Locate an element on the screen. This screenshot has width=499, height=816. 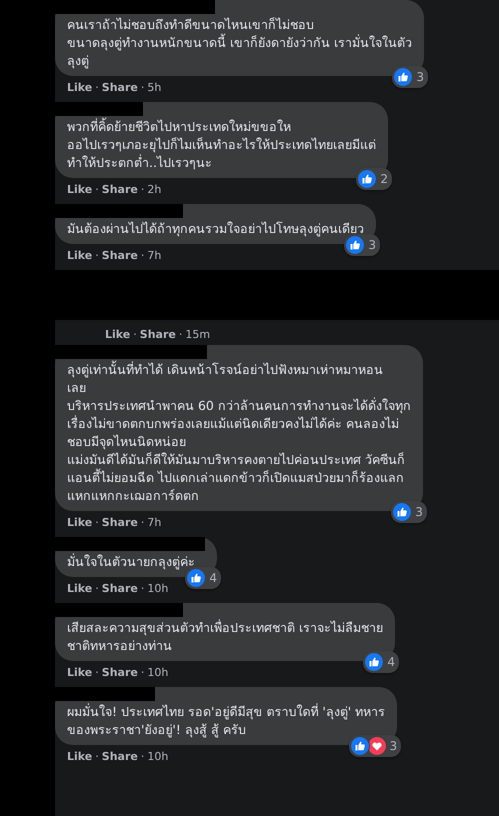
comment-time: 2h is located at coordinates (154, 189).